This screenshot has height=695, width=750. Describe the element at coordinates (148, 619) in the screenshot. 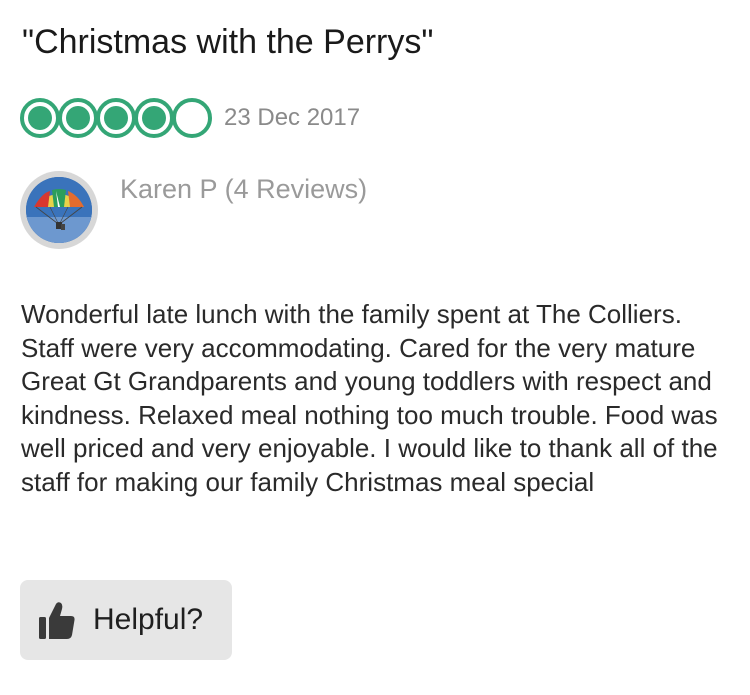

I see `helpful-label: Helpful?` at that location.